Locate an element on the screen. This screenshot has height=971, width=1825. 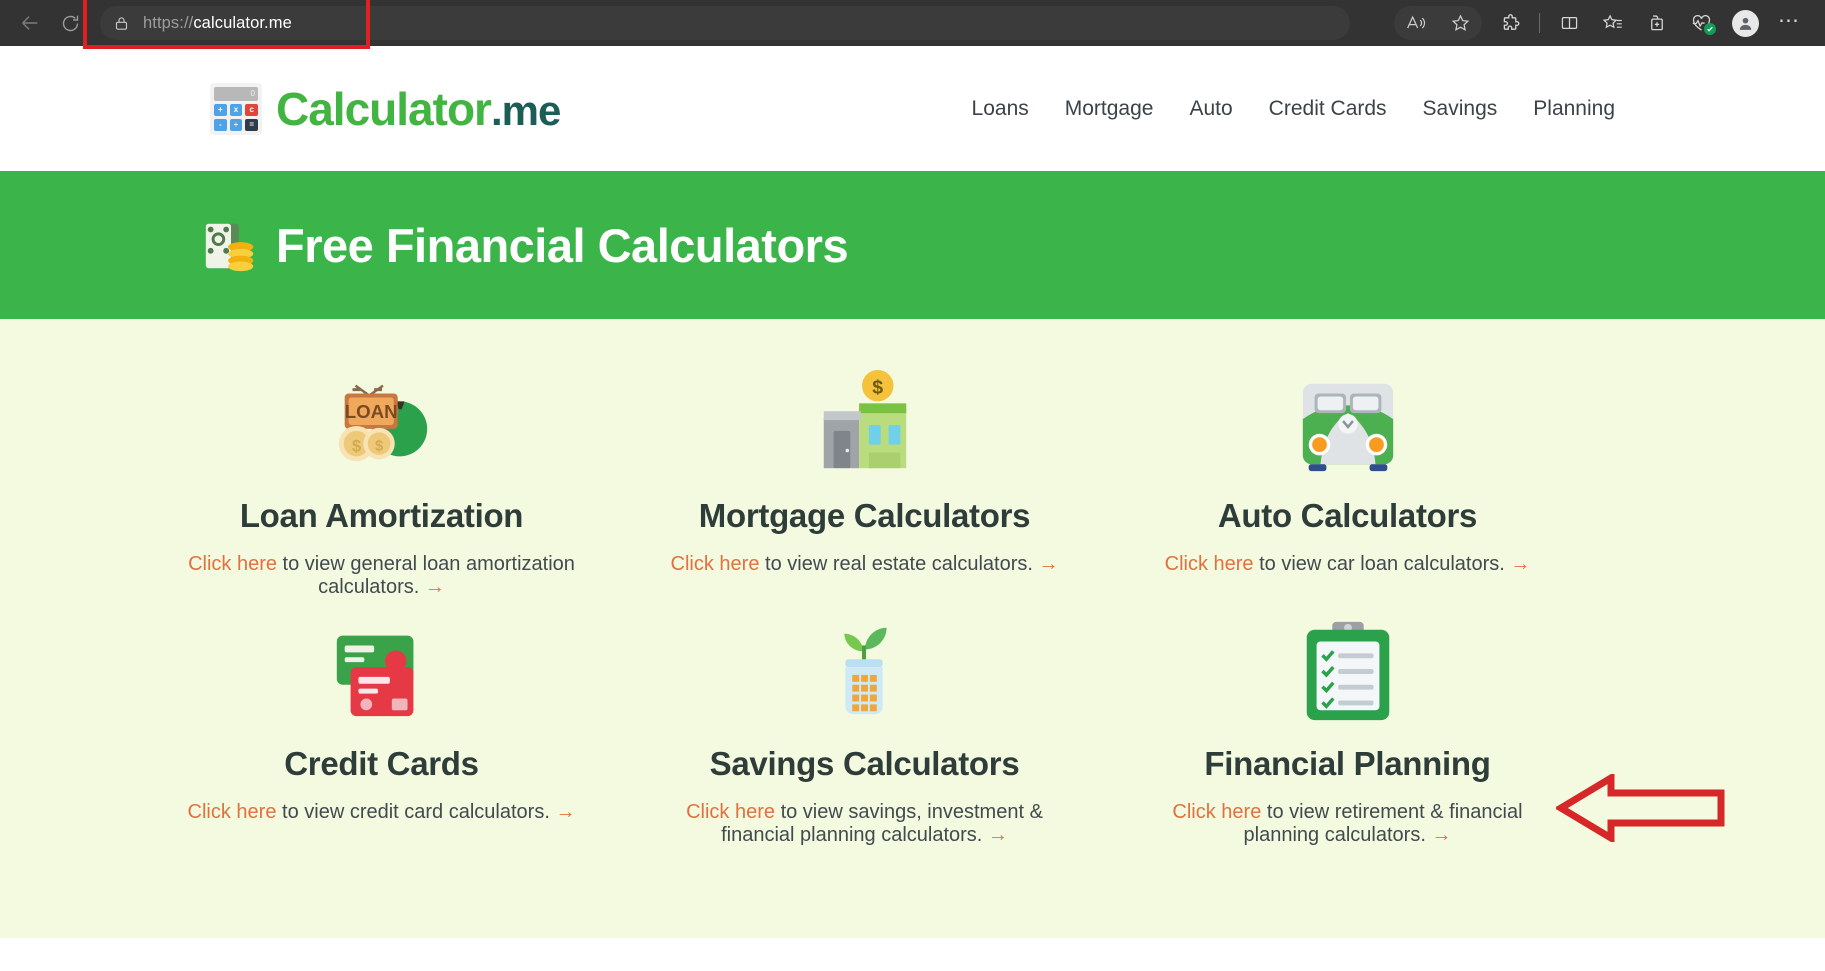
nav-item-credit-cards: Credit Cards is located at coordinates (1328, 109).